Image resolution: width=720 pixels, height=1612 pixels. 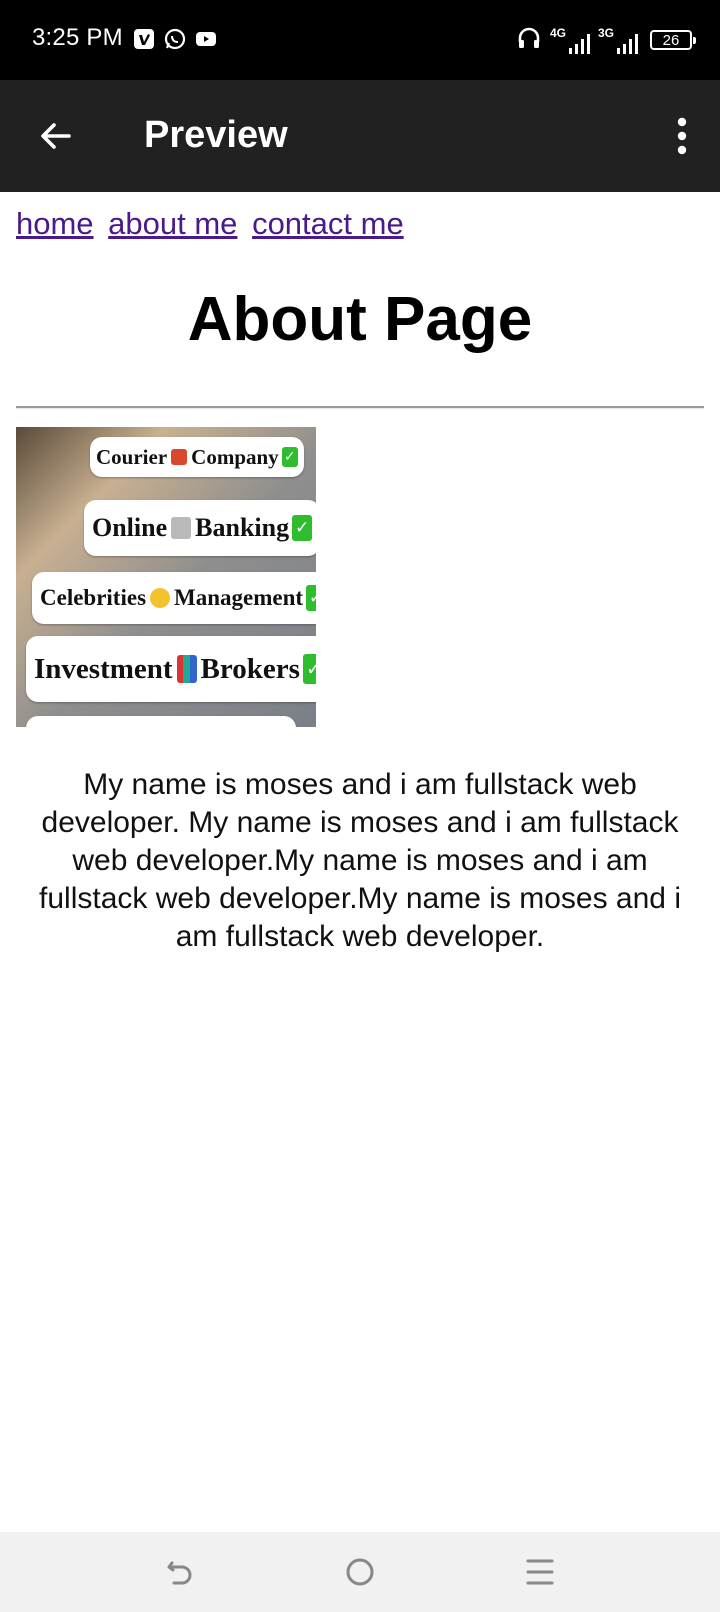 I want to click on back-gesture-icon, so click(x=179, y=1573).